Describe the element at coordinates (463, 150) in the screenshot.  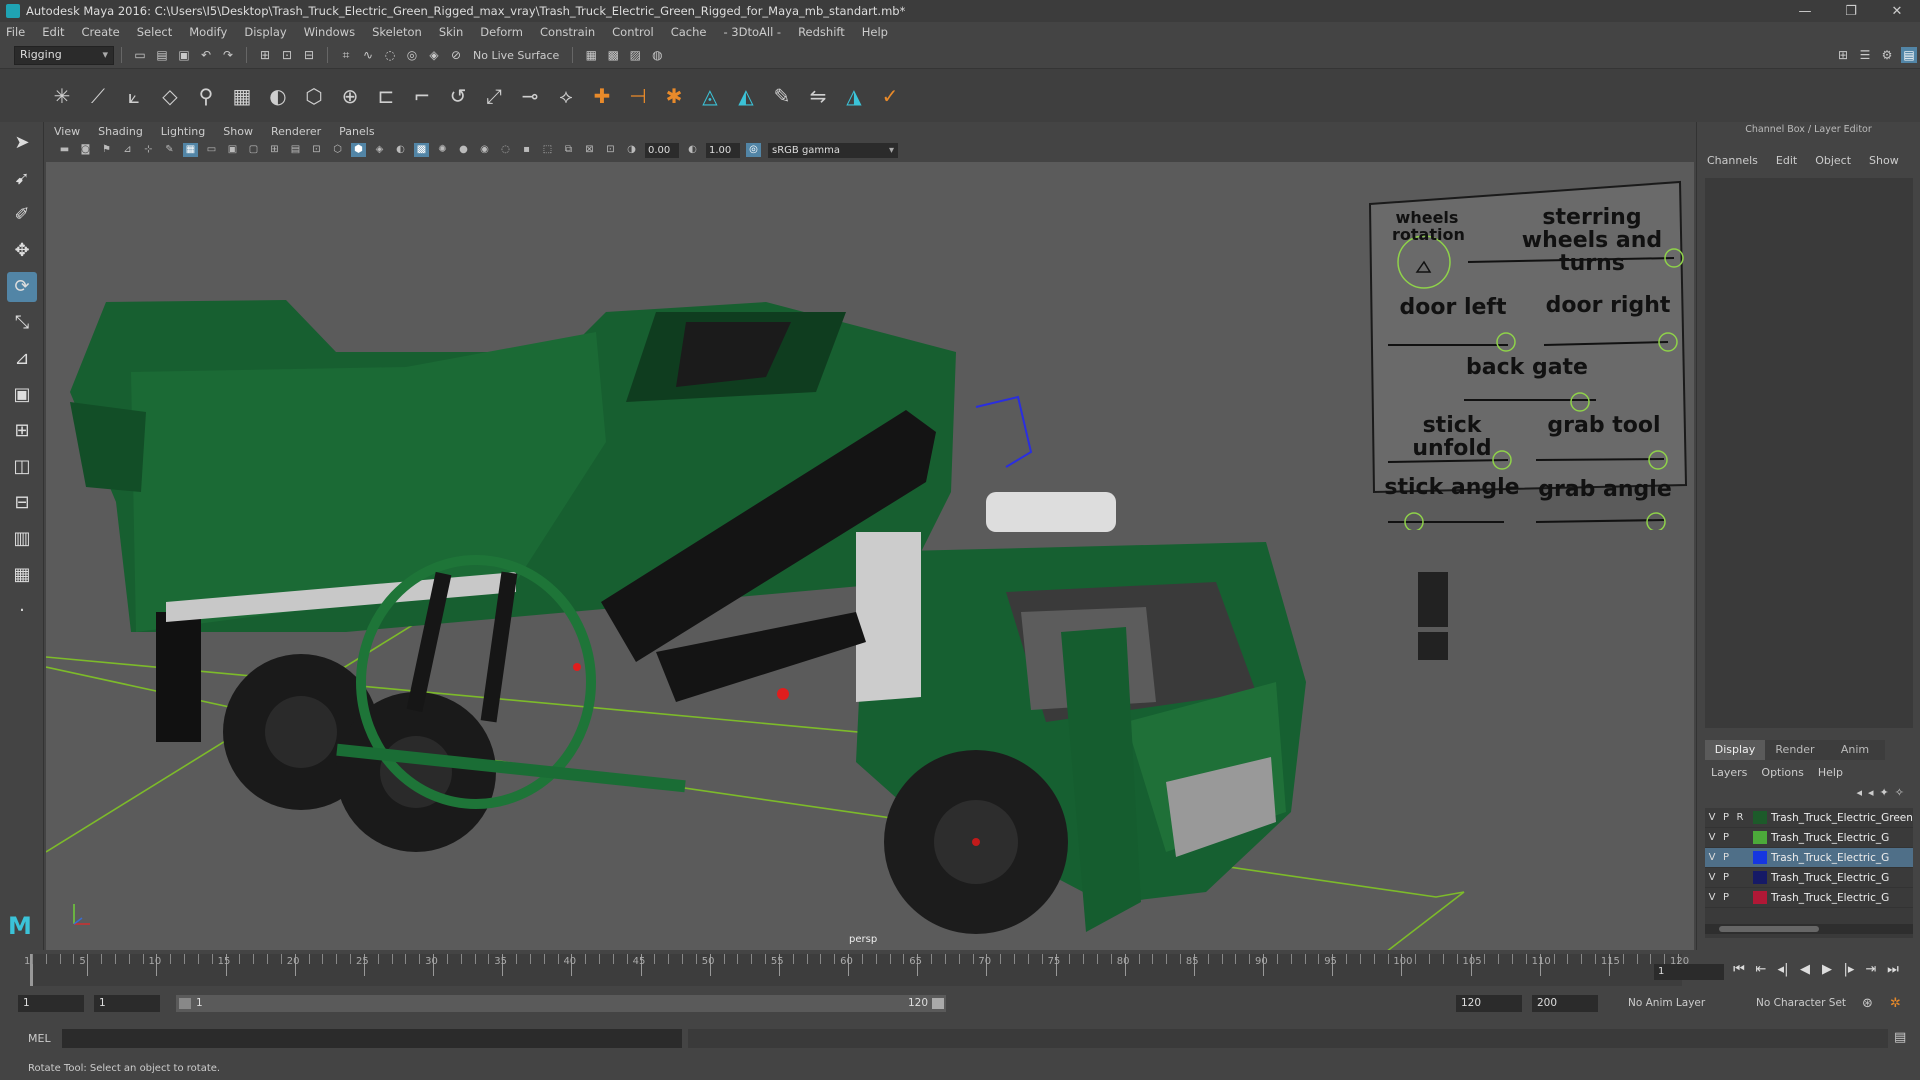
I see `shadows-icon: ●` at that location.